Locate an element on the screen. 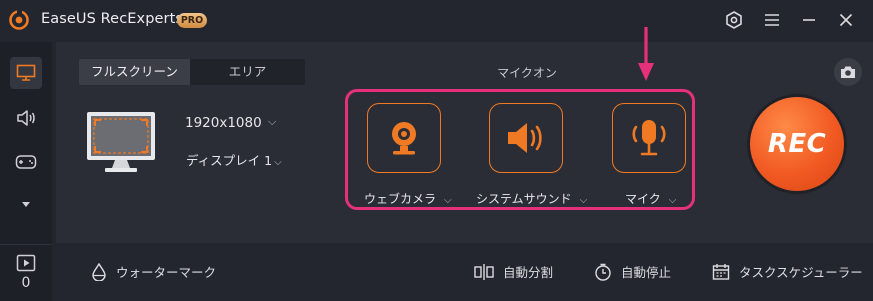 The height and width of the screenshot is (301, 873). microphone-select: マイク ⌵ is located at coordinates (650, 198).